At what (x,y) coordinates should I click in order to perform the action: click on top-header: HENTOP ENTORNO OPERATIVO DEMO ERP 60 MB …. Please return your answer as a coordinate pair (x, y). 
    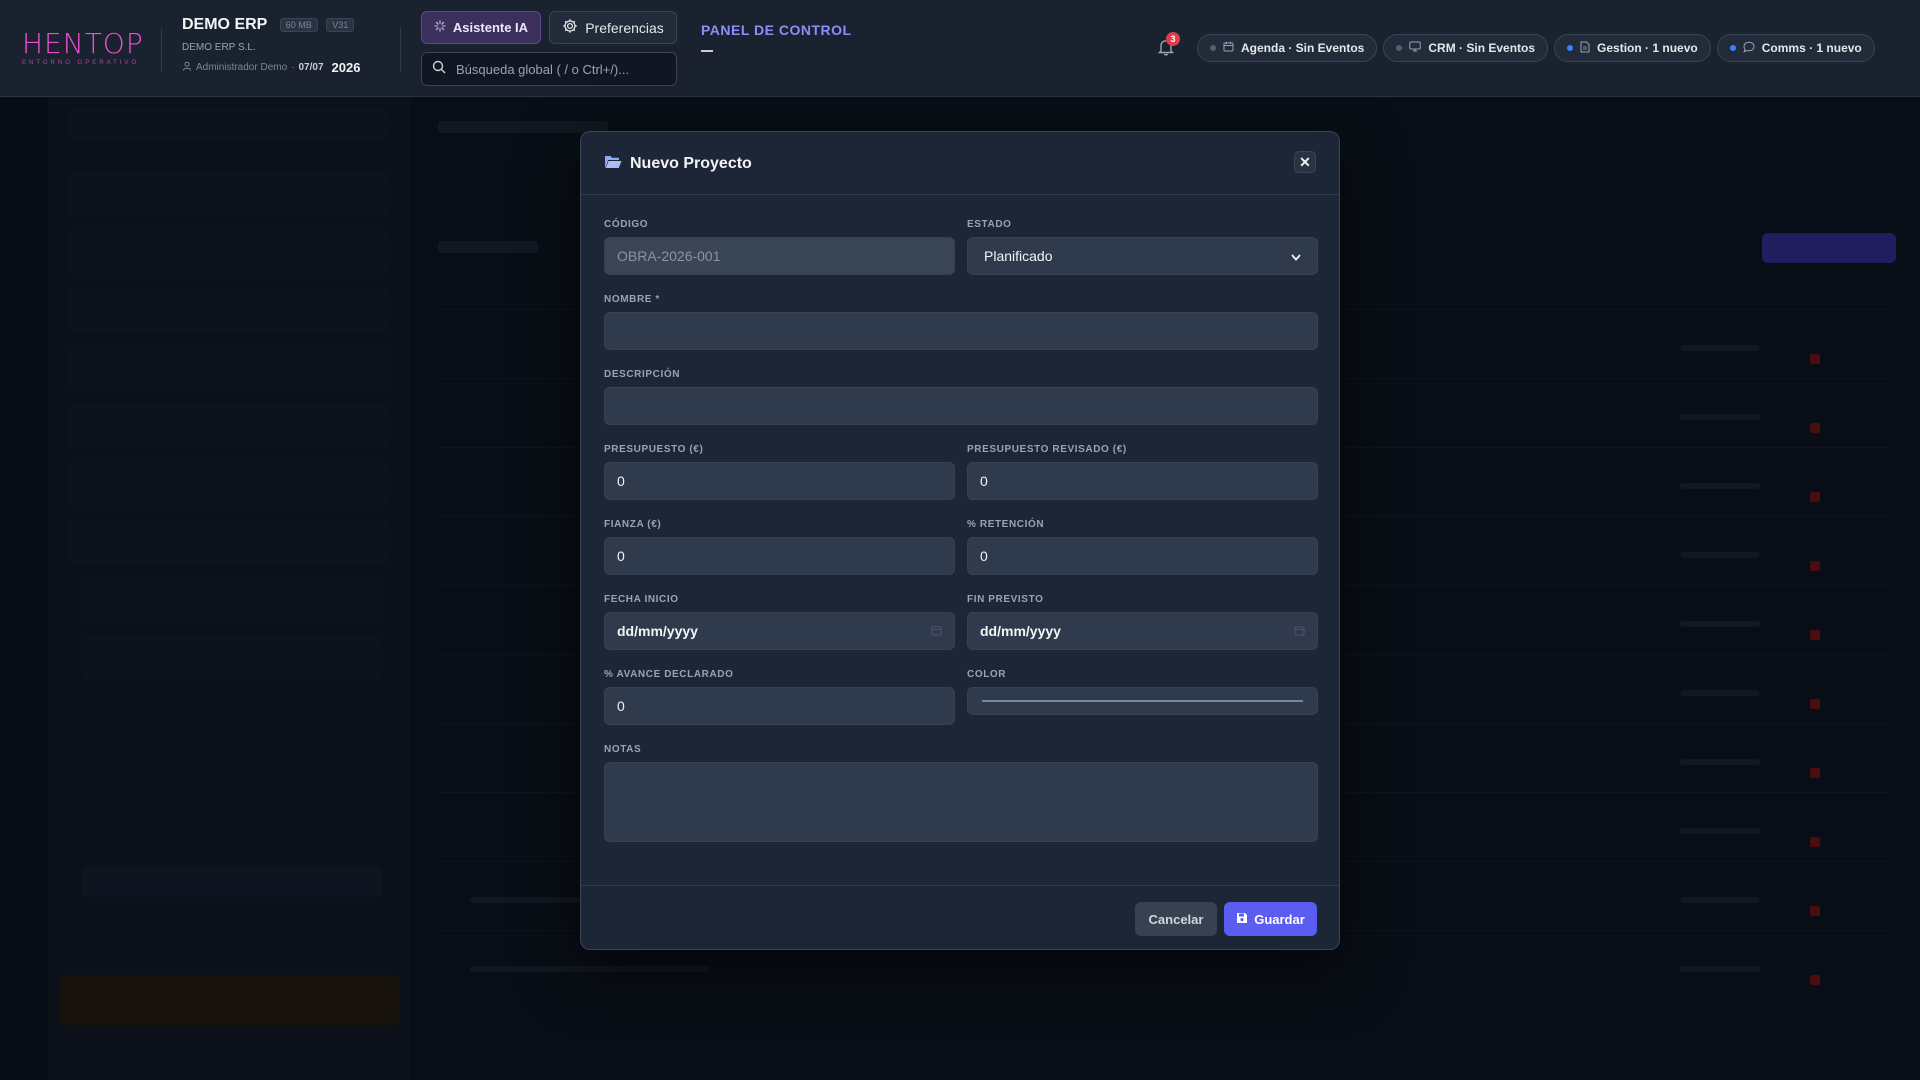
    Looking at the image, I should click on (960, 48).